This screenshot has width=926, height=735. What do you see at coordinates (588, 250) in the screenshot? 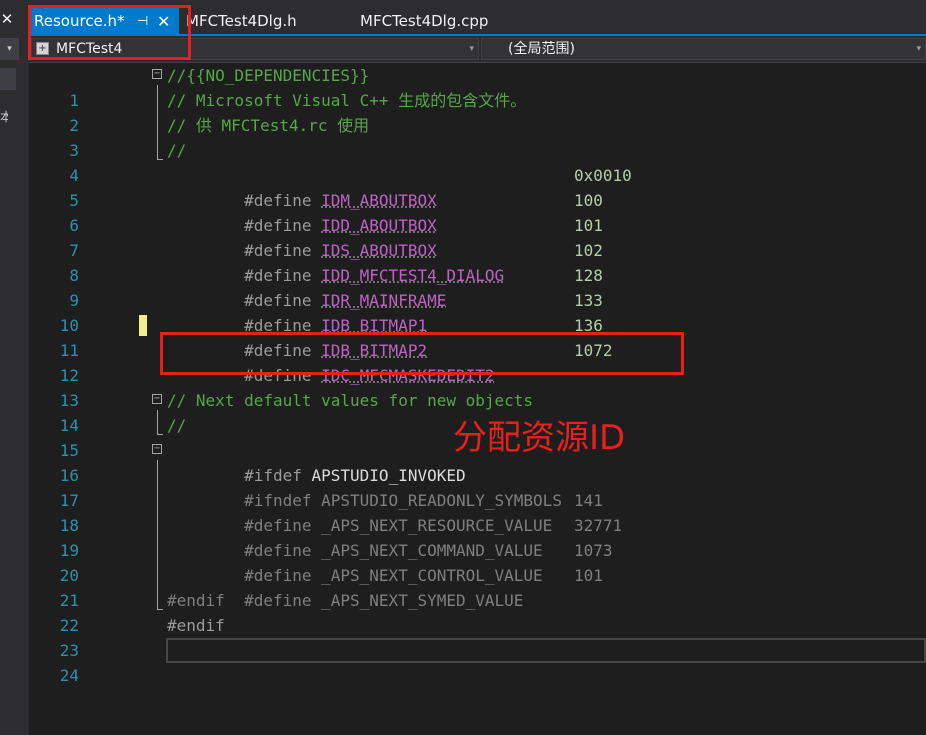
I see `macro-value: 102` at bounding box center [588, 250].